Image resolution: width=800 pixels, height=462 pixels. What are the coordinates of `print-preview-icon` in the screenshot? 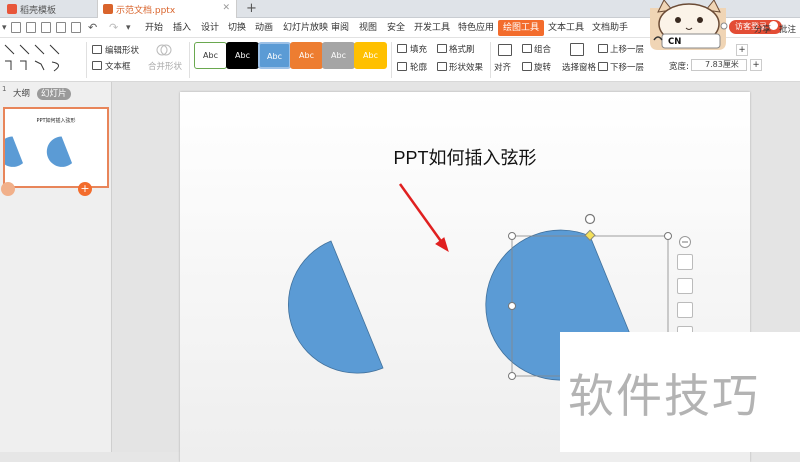 It's located at (61, 27).